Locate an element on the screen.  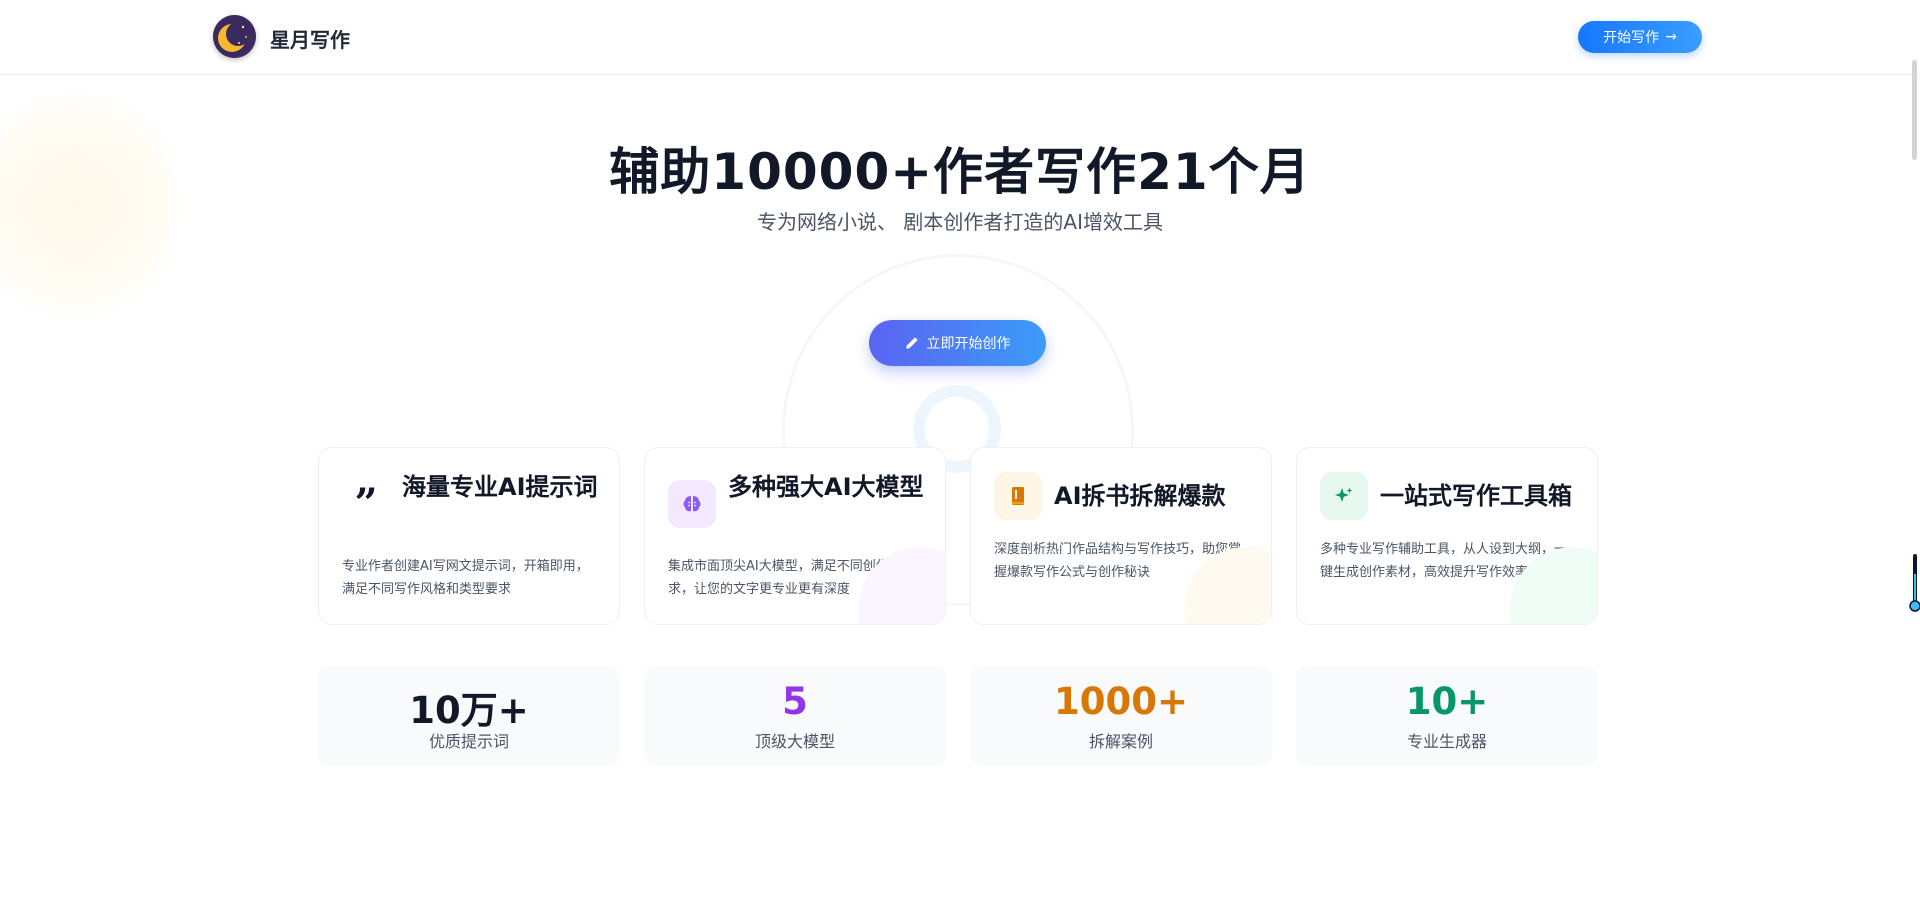
feature-desc: 专业作者创建AI写网文提示词，开箱即用，满足不同写作风格和类型要求 is located at coordinates (465, 578).